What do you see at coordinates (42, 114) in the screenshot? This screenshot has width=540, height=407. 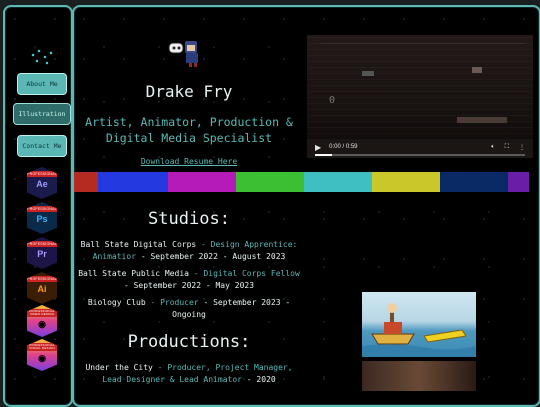 I see `nav-illustration-button: Illustration` at bounding box center [42, 114].